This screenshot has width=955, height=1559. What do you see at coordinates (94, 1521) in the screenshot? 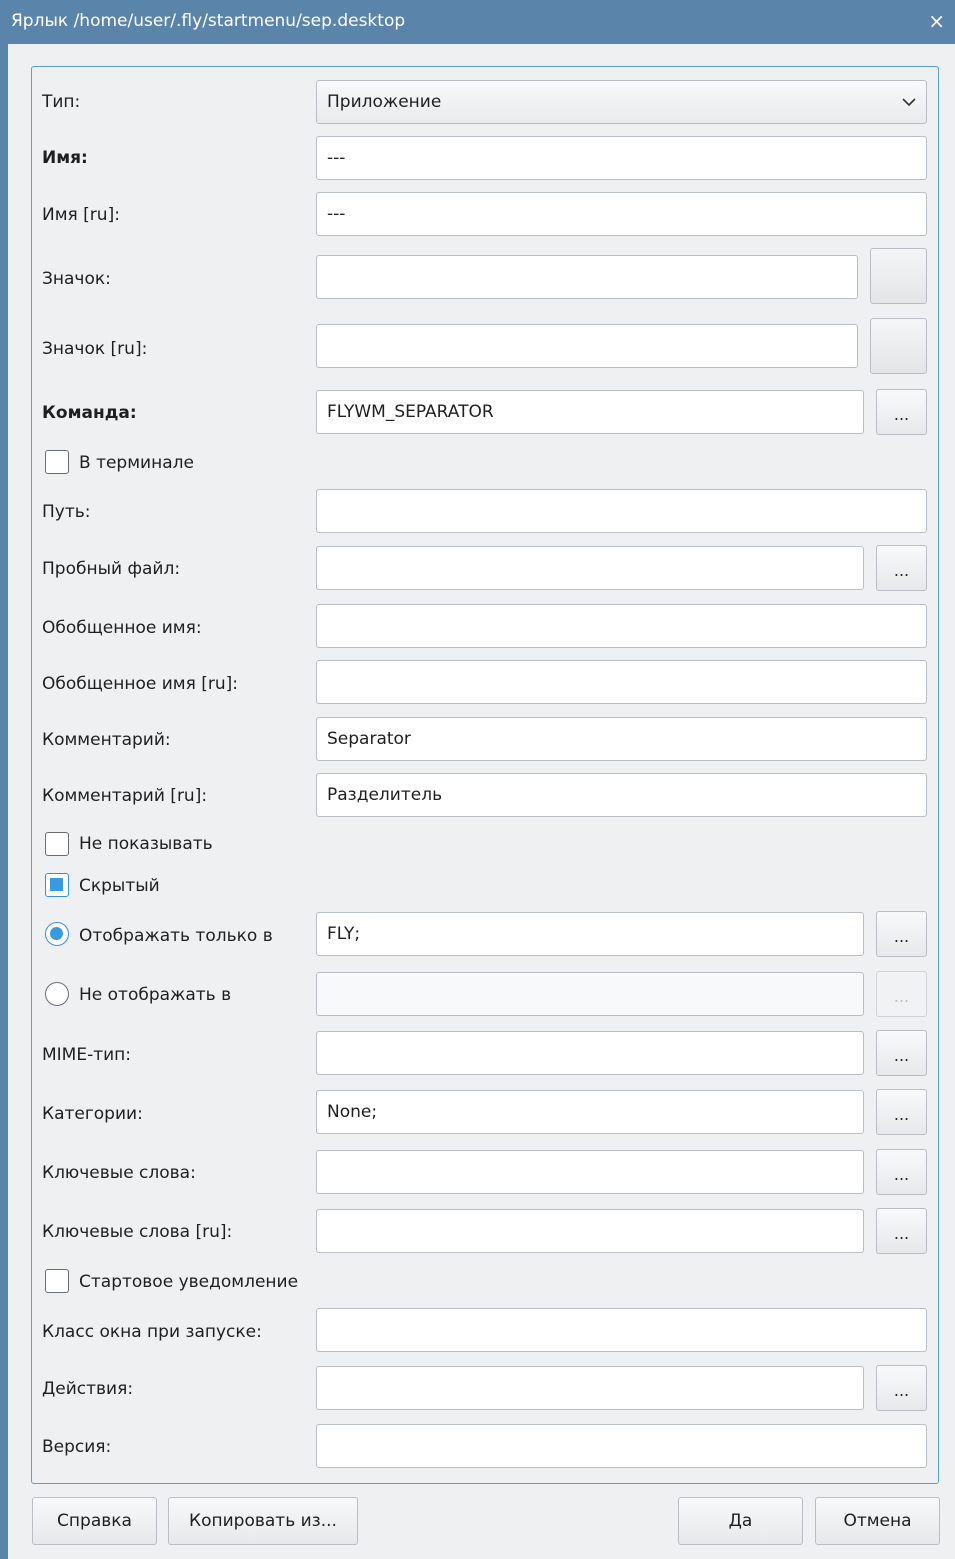
I see `help-button: Справка` at bounding box center [94, 1521].